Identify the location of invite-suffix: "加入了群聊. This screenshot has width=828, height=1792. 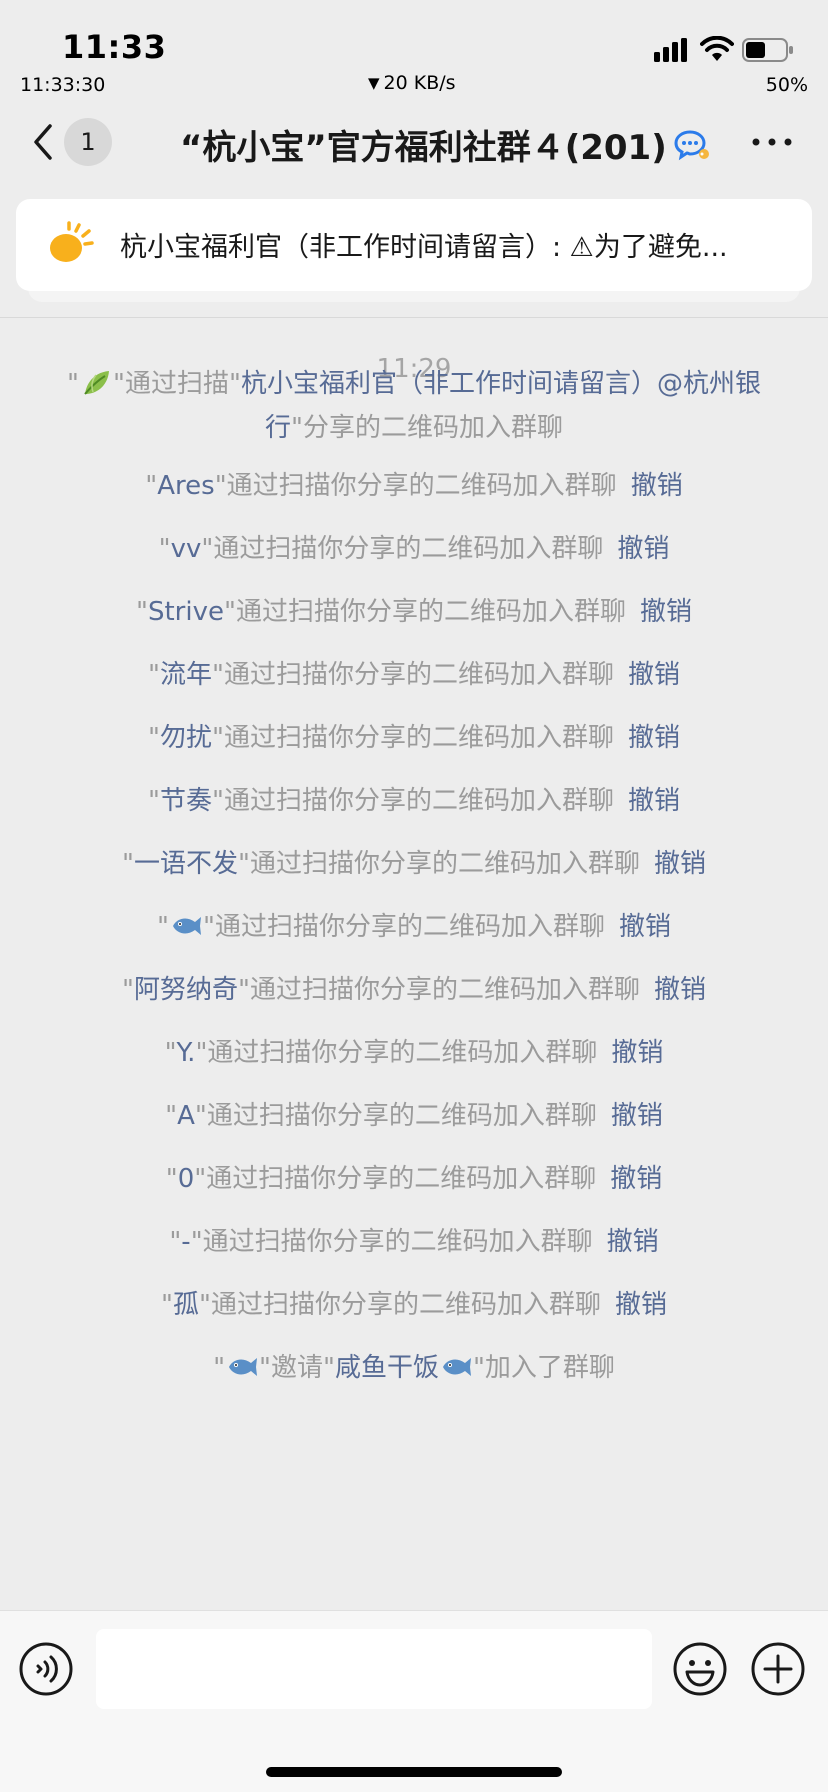
(543, 1368).